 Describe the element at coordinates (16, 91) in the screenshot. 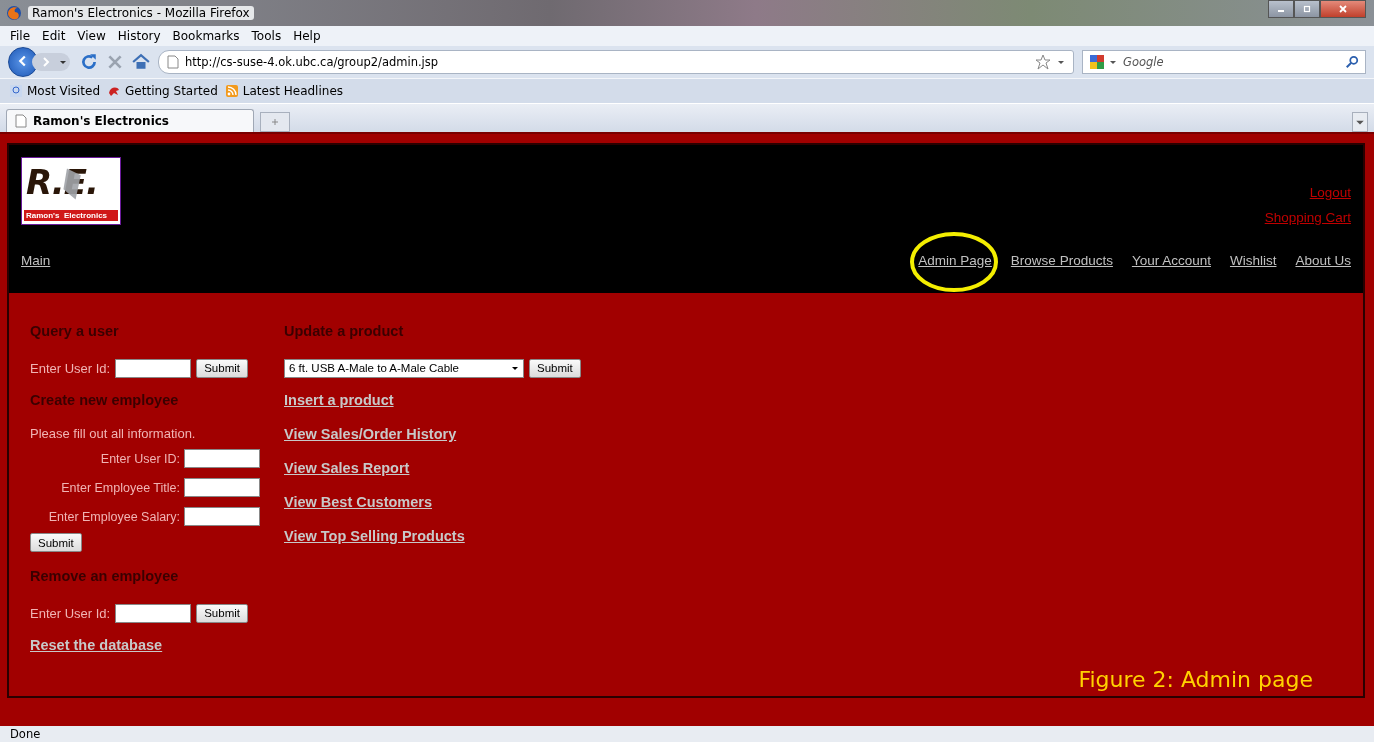

I see `magnifier-icon` at that location.